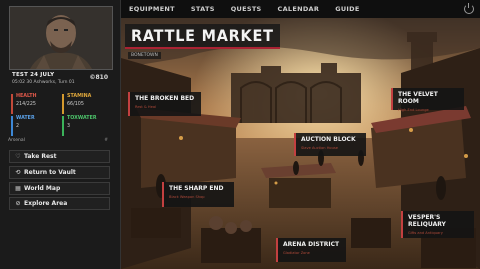  What do you see at coordinates (203, 9) in the screenshot?
I see `nav-stats: STATS` at bounding box center [203, 9].